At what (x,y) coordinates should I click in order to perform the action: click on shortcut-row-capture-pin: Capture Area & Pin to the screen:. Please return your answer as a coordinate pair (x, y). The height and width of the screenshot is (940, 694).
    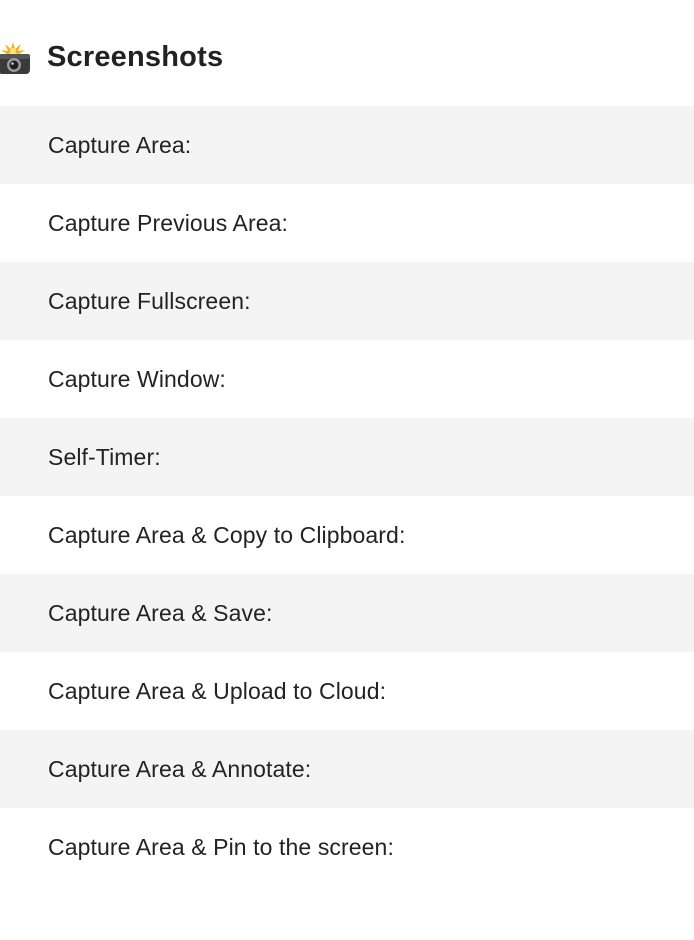
    Looking at the image, I should click on (347, 847).